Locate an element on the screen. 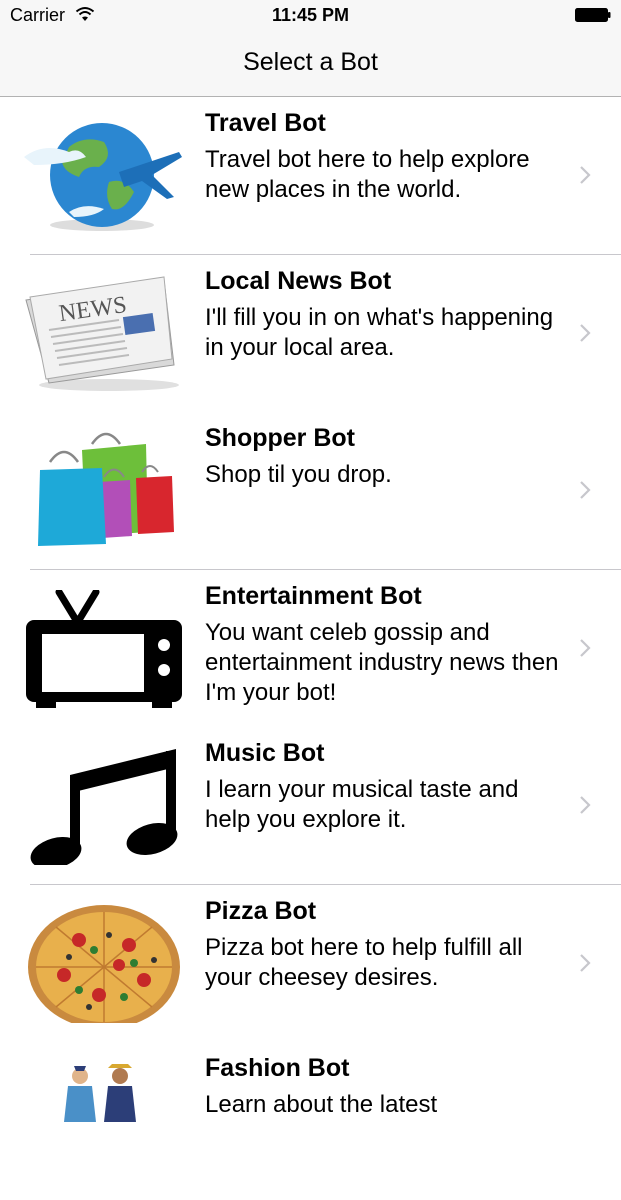  fashion-figures-icon is located at coordinates (100, 1093).